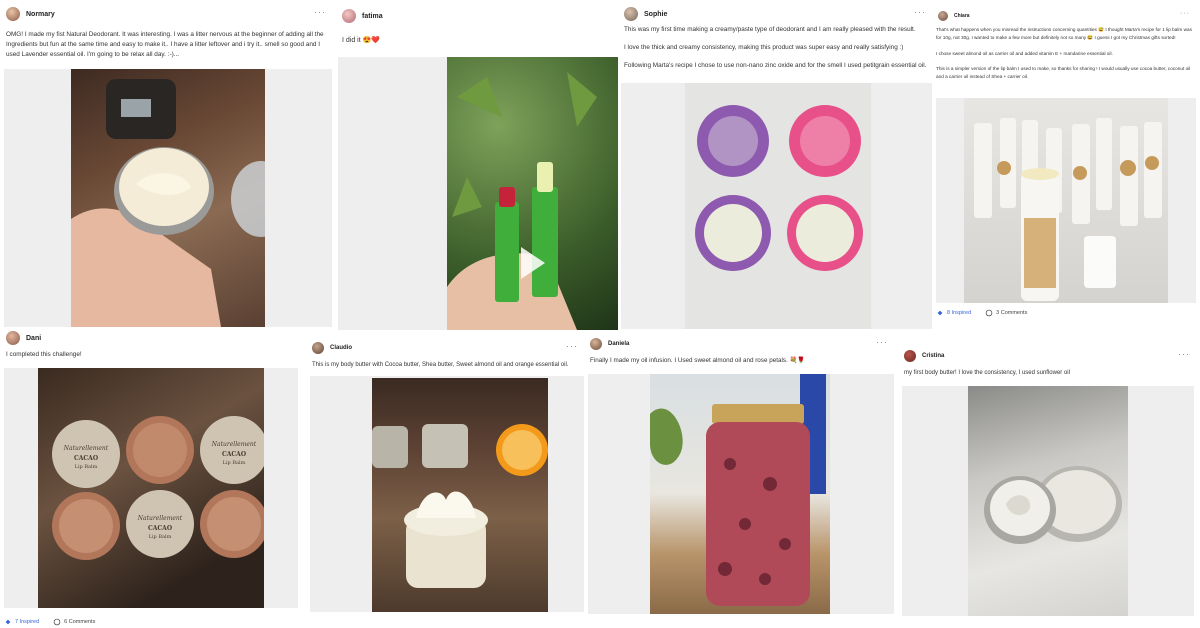 The width and height of the screenshot is (1200, 628). Describe the element at coordinates (27, 622) in the screenshot. I see `inspired-count: 7 Inspired` at that location.